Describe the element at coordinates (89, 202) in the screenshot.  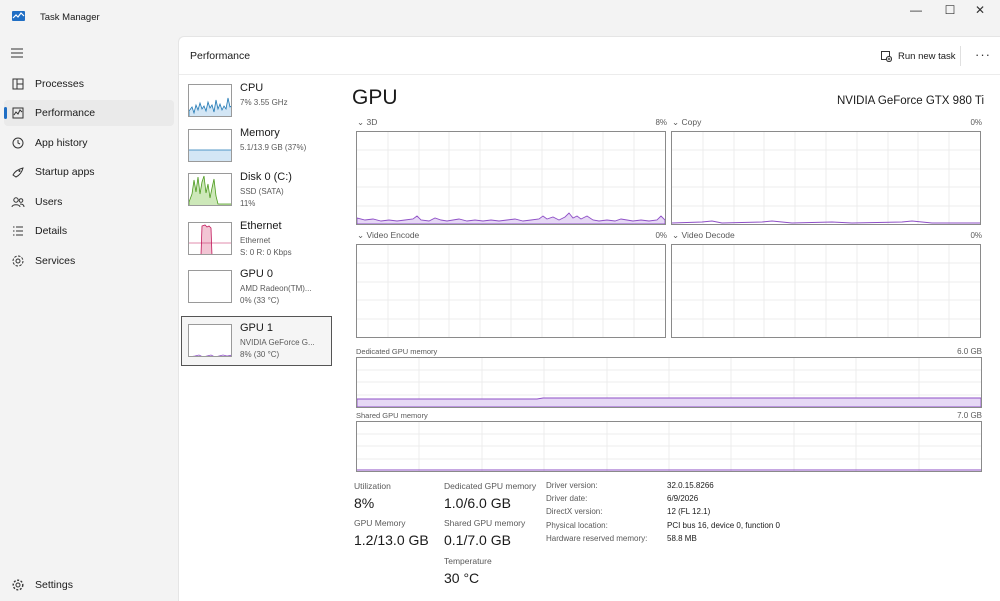
I see `sidebar-item-users: Users` at that location.